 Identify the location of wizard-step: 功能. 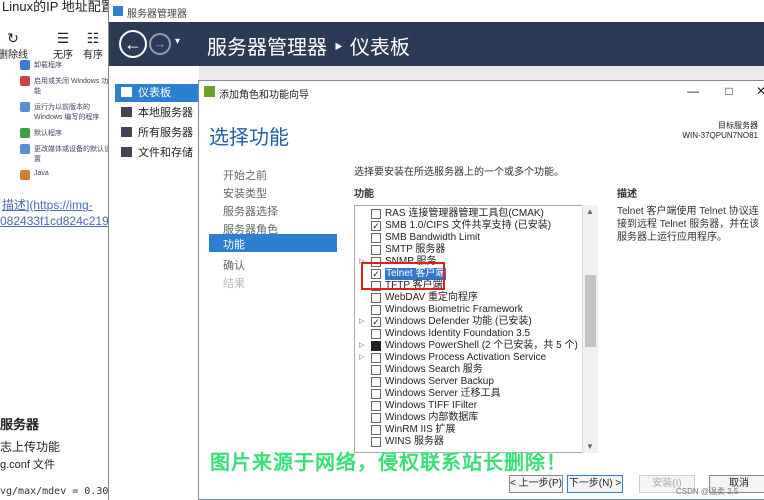
(273, 243).